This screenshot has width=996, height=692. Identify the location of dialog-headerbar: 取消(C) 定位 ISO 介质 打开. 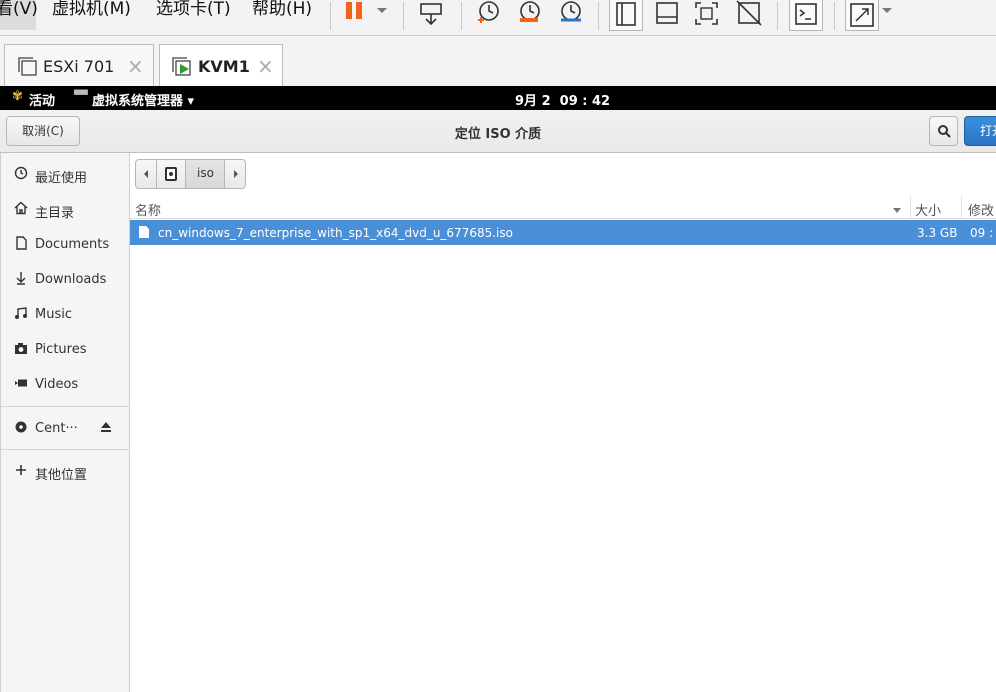
(498, 131).